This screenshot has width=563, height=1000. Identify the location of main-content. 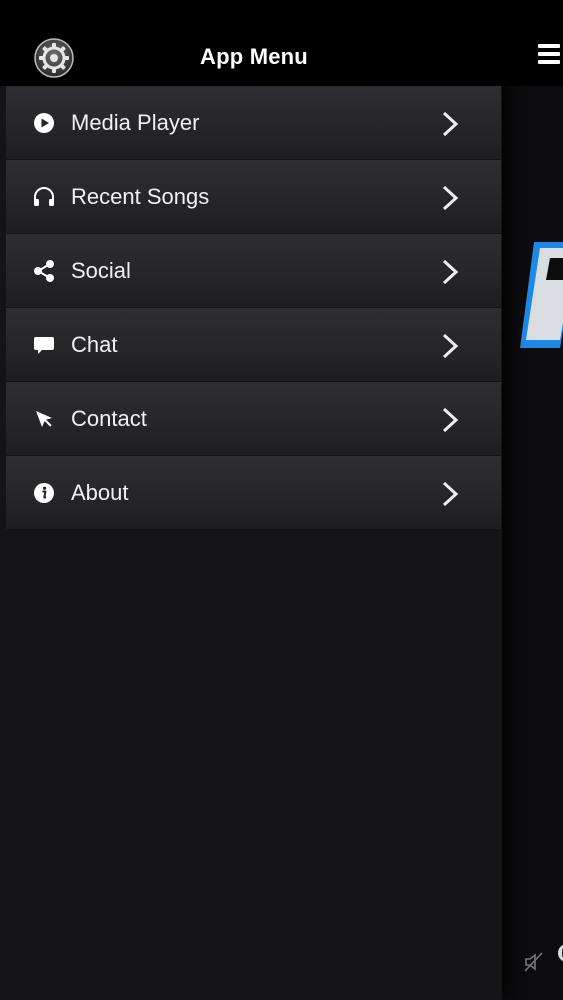
(532, 500).